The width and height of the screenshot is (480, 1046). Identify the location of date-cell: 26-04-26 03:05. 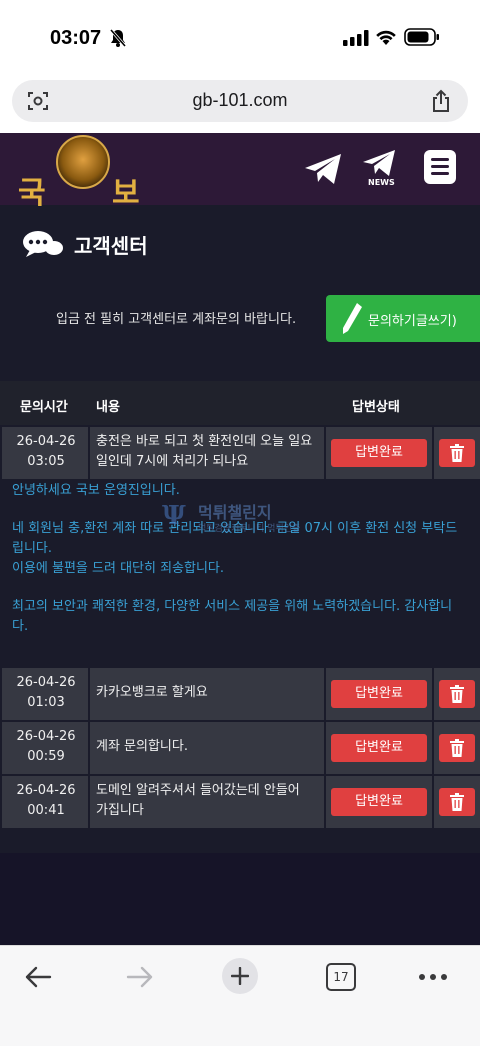
(45, 453).